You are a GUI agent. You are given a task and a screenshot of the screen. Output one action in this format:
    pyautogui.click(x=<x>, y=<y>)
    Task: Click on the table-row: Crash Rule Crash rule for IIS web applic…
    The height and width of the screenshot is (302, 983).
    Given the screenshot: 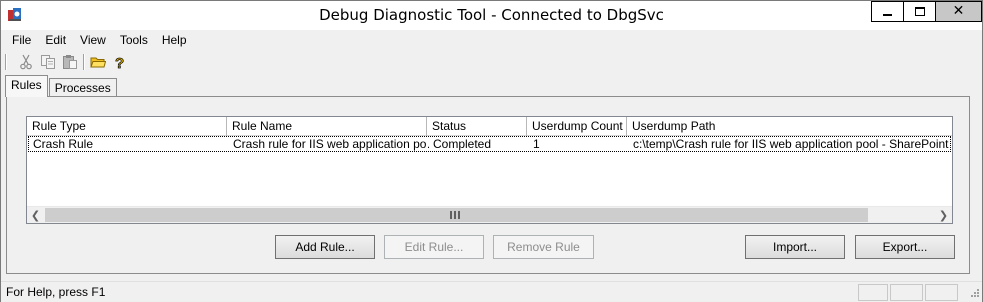 What is the action you would take?
    pyautogui.click(x=489, y=144)
    